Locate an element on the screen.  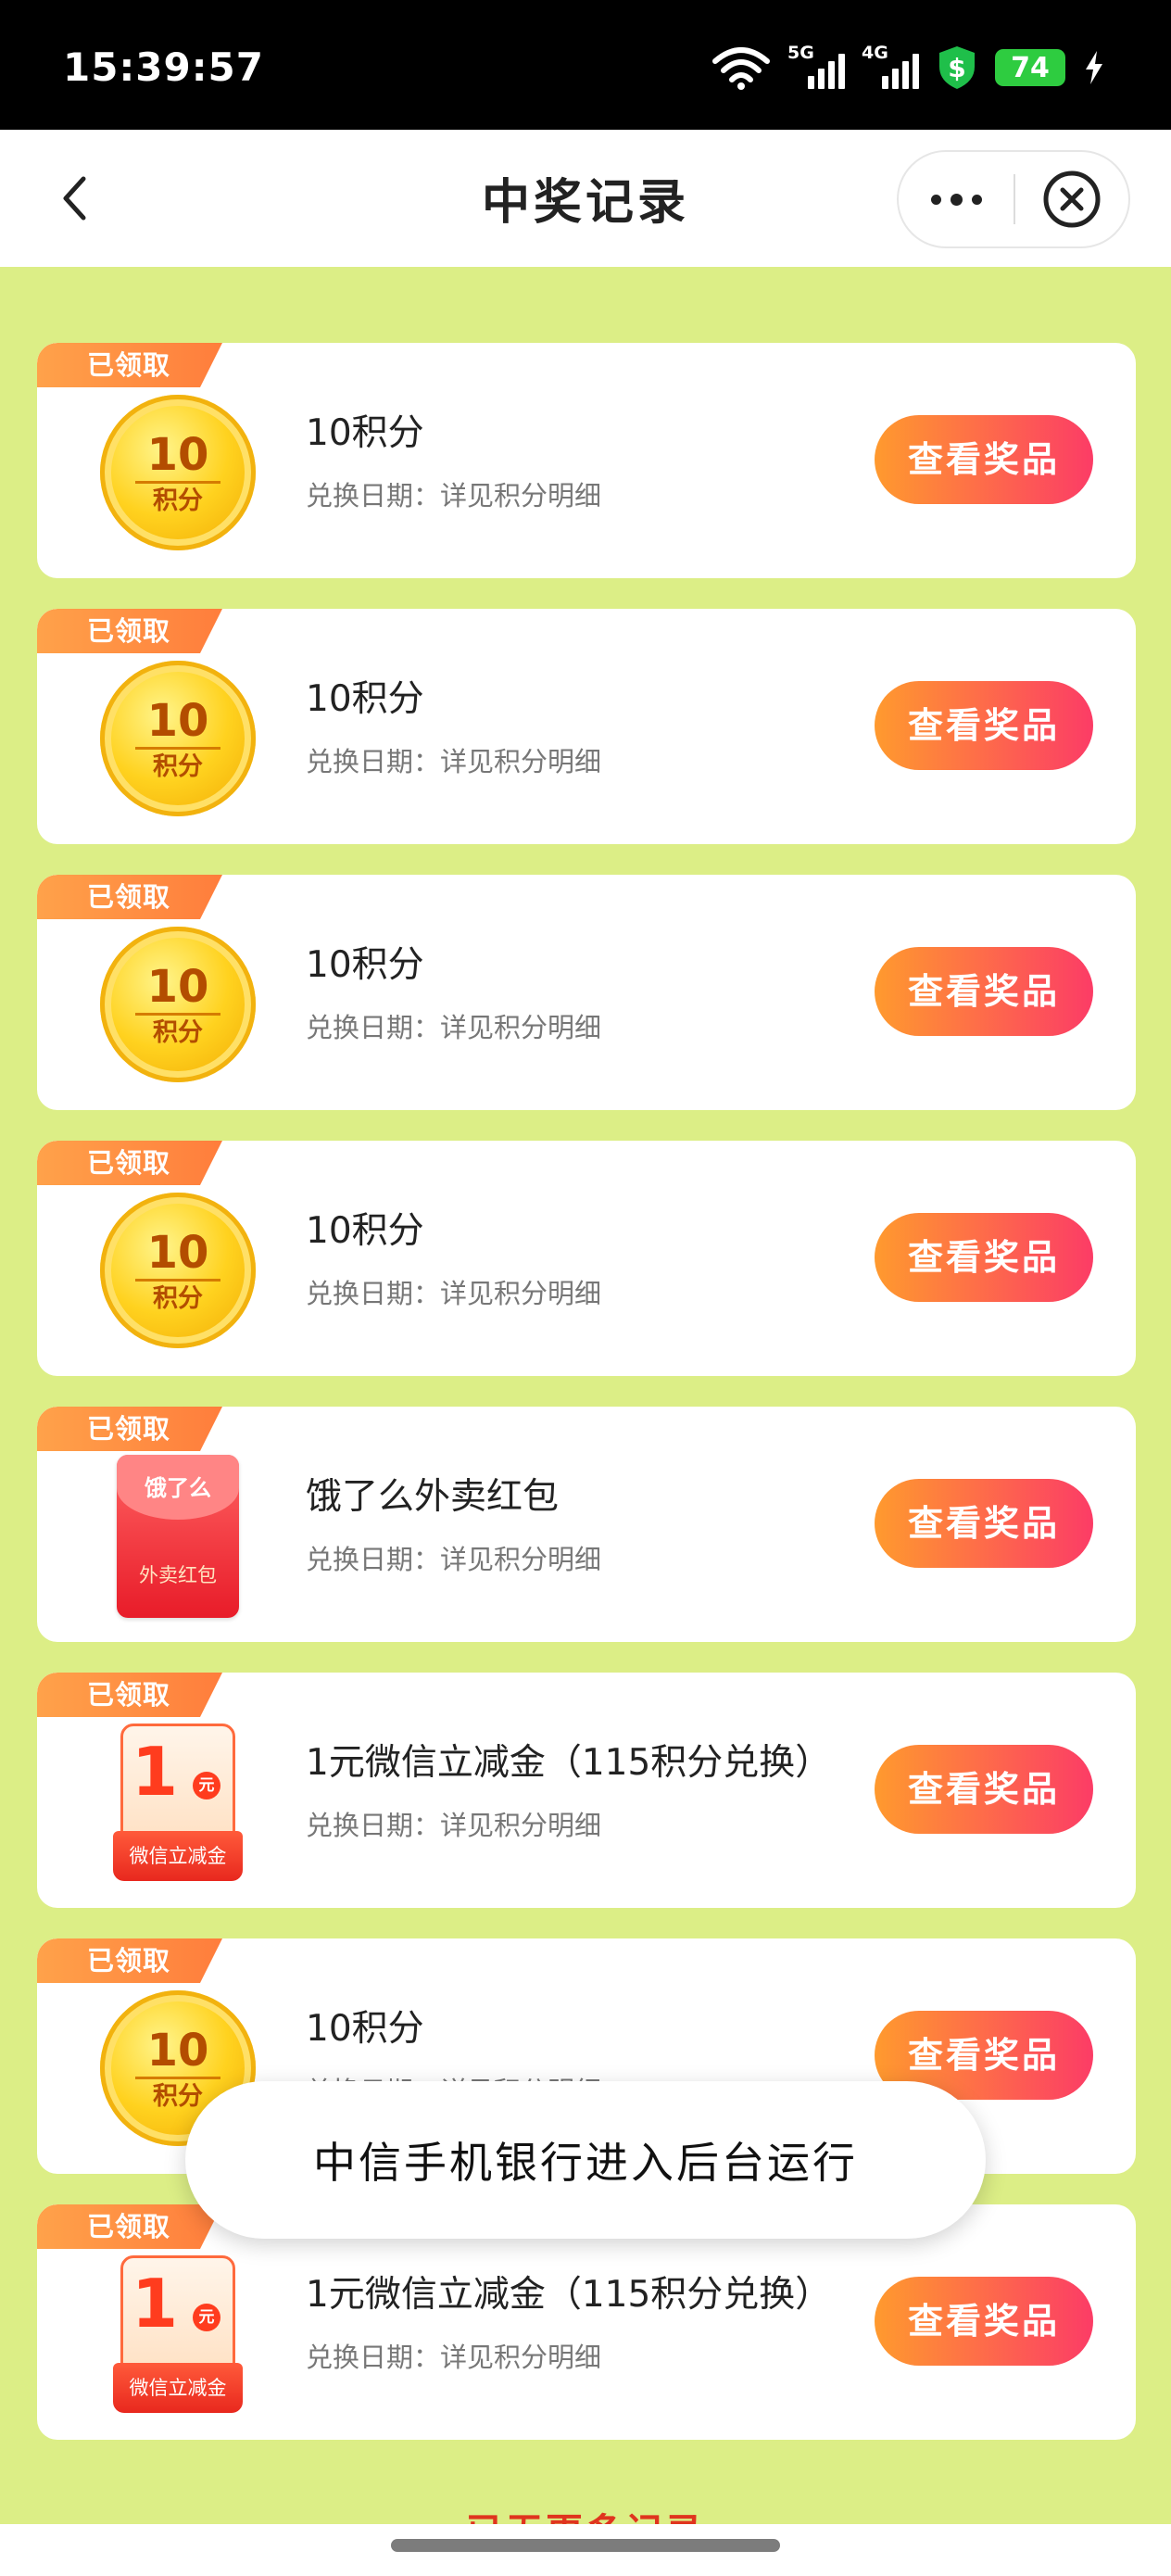
home-indicator is located at coordinates (585, 2545).